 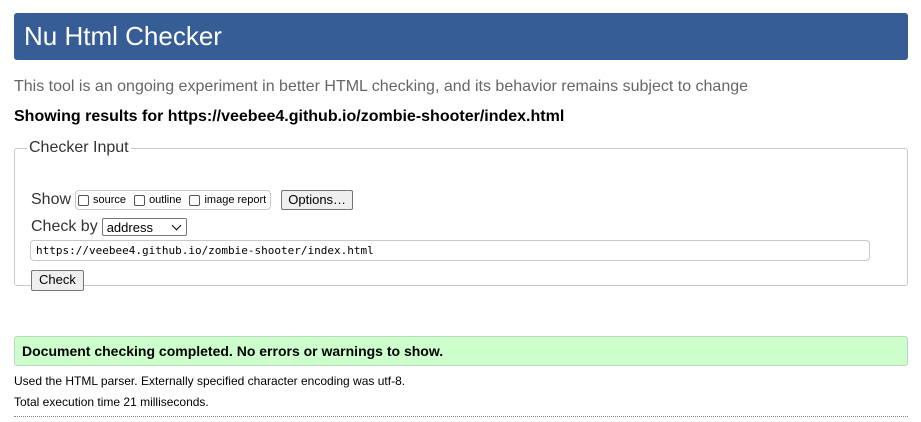 I want to click on check-by-selected-value: address, so click(x=129, y=227).